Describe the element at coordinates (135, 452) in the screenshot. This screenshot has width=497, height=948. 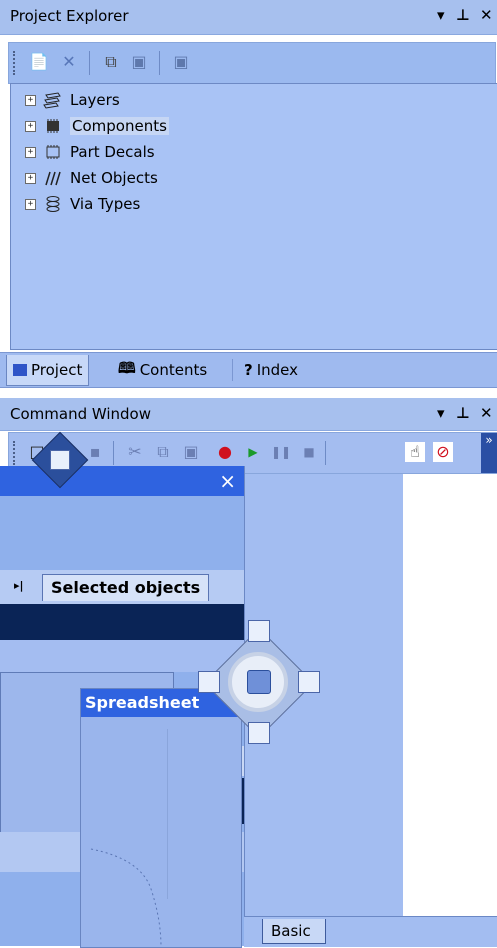
I see `cut-icon: ✂` at that location.